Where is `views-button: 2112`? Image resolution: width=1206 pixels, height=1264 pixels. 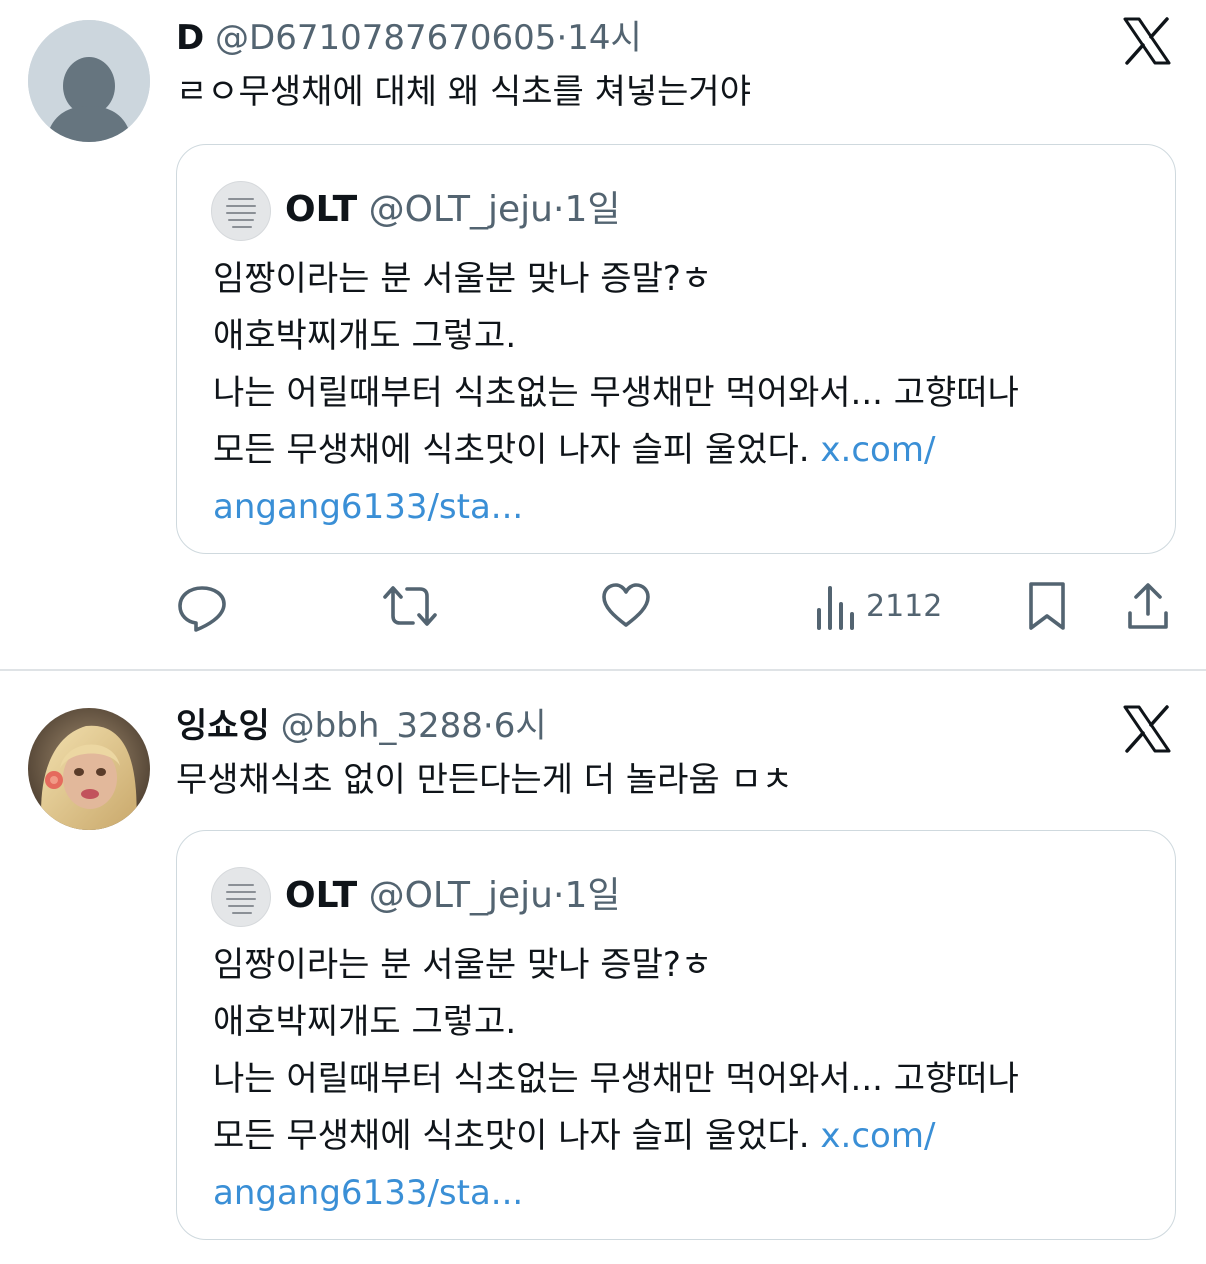 views-button: 2112 is located at coordinates (878, 606).